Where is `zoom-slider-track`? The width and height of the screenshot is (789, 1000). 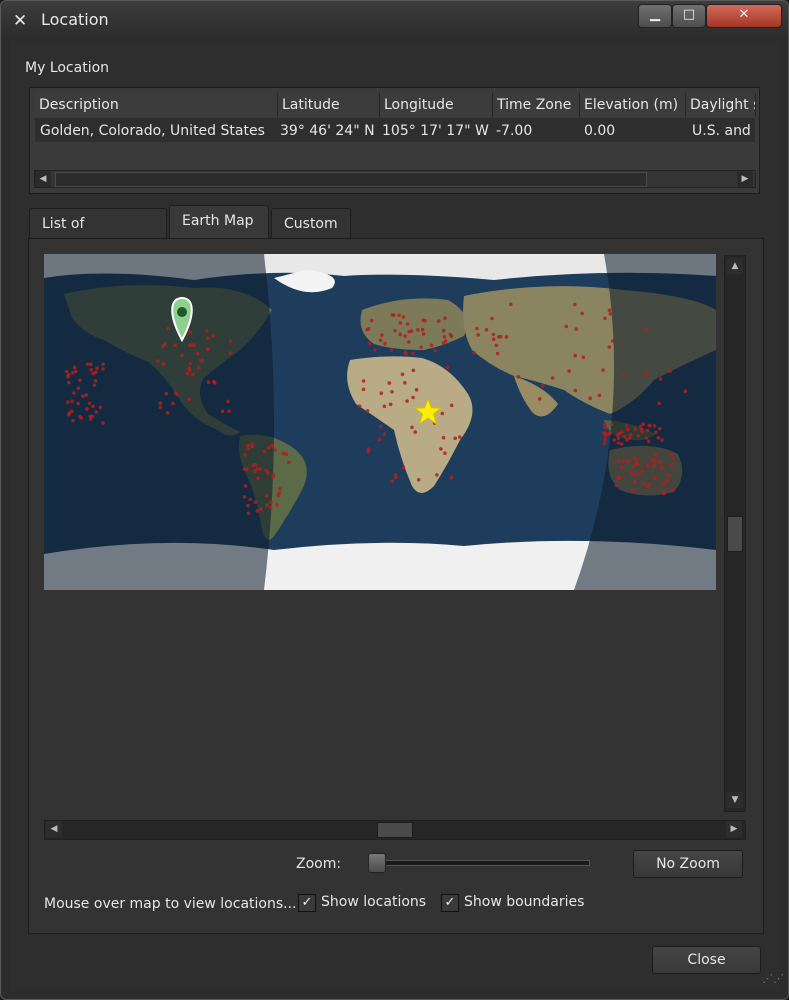
zoom-slider-track is located at coordinates (479, 863).